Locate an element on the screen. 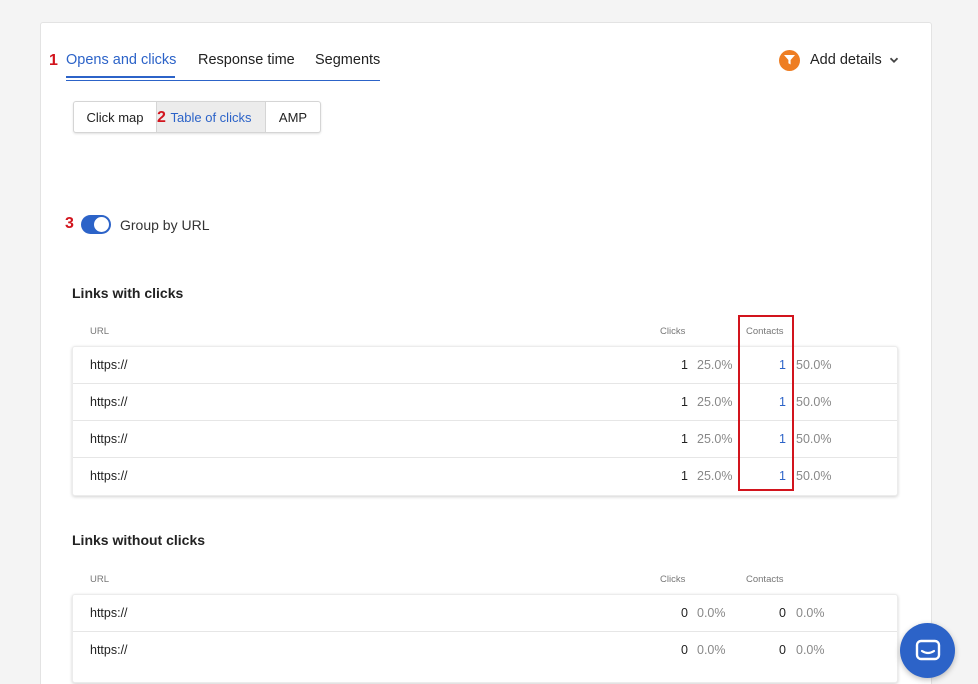 Image resolution: width=978 pixels, height=684 pixels. chat-launcher-button is located at coordinates (927, 650).